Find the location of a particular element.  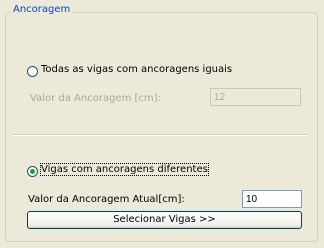

anchor-value-label: Valor da Ancoragem [cm]: is located at coordinates (95, 98).